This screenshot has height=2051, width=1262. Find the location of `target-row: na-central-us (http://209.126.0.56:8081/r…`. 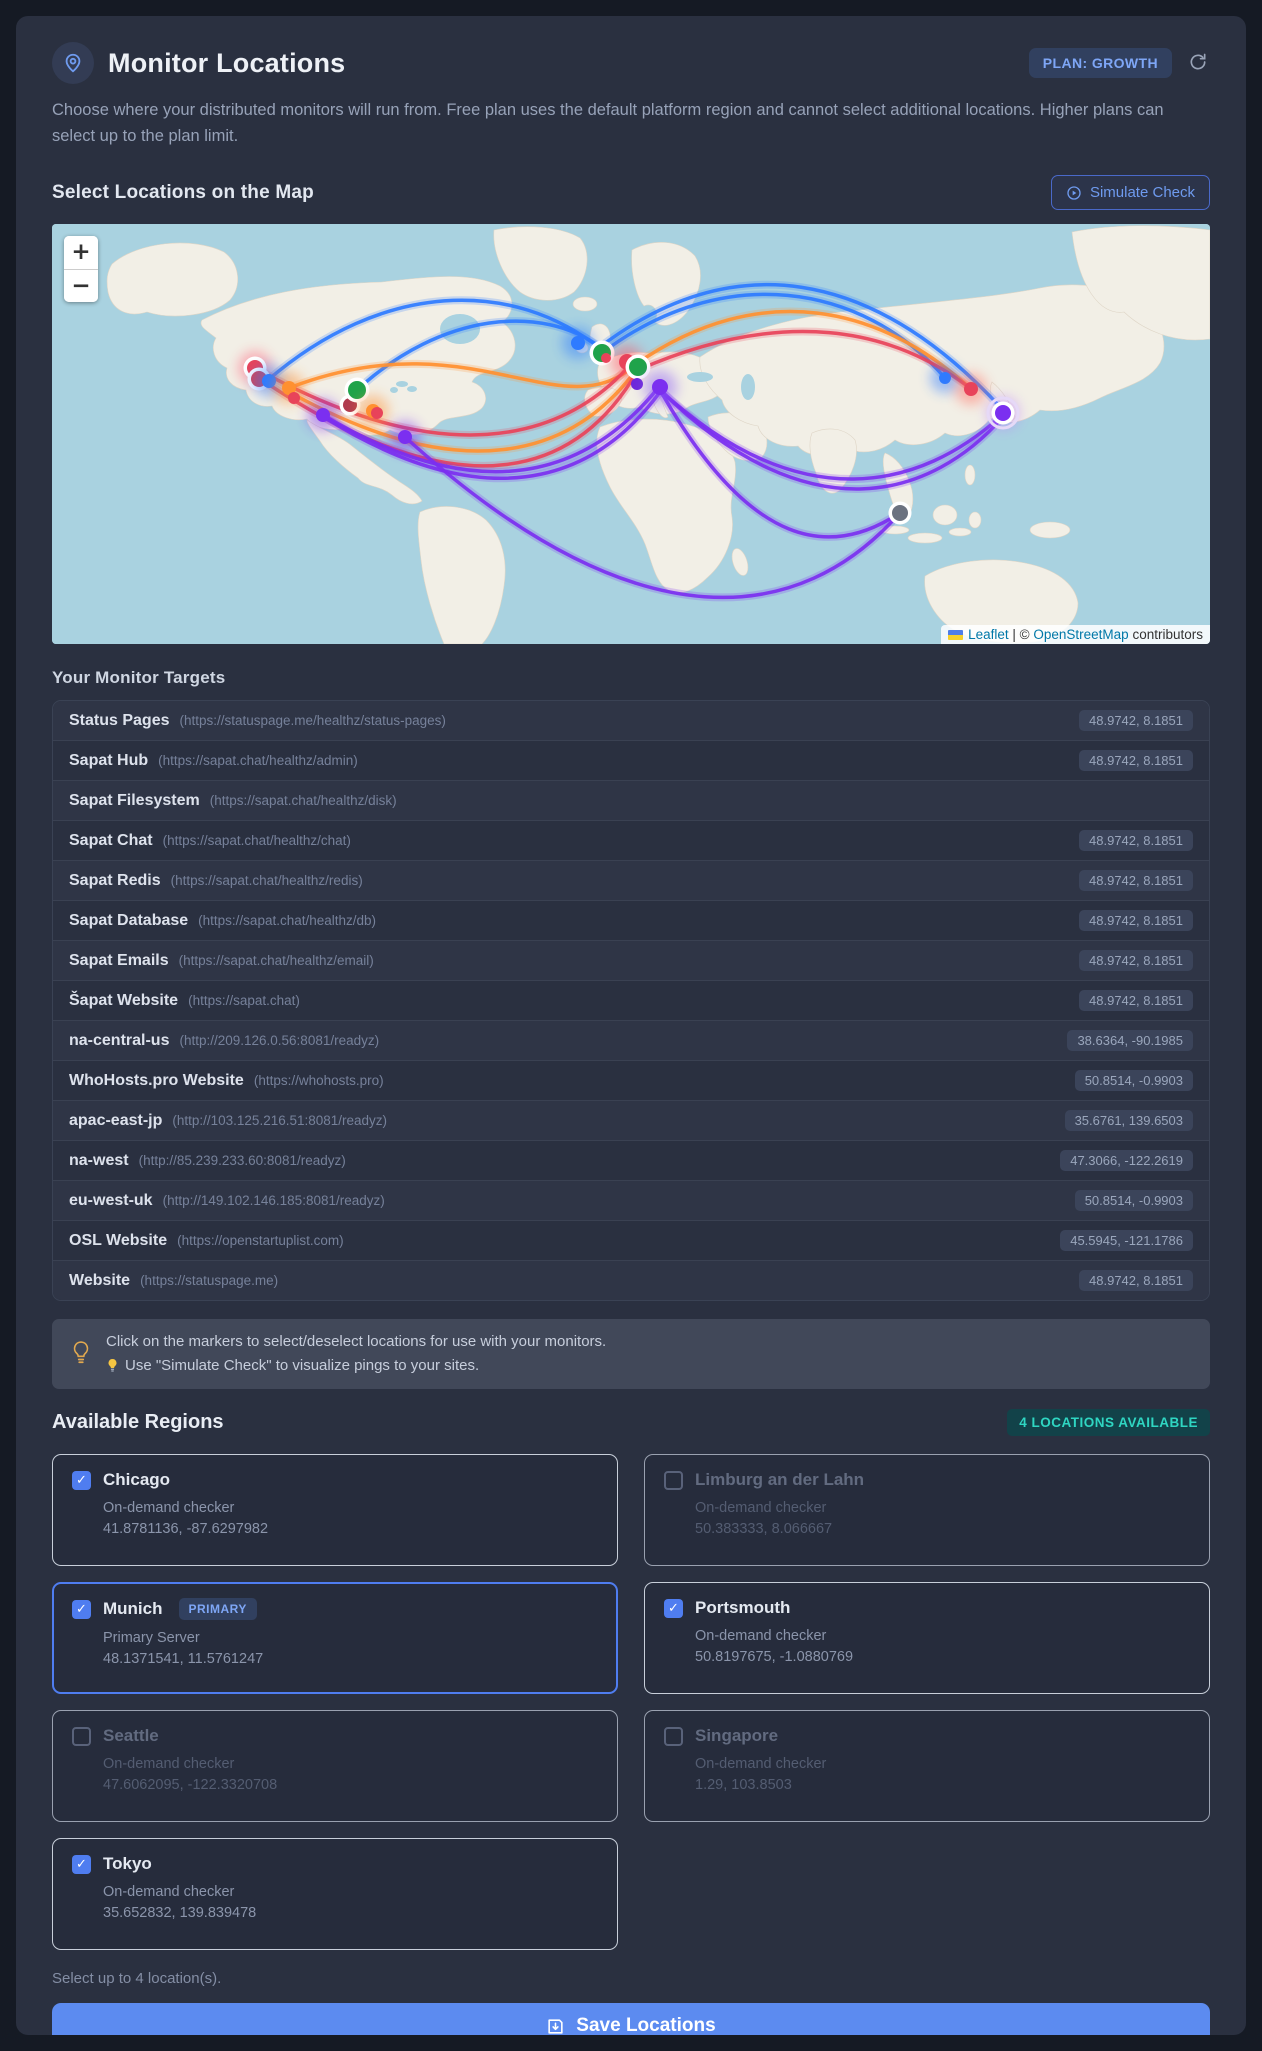

target-row: na-central-us (http://209.126.0.56:8081/r… is located at coordinates (631, 1040).